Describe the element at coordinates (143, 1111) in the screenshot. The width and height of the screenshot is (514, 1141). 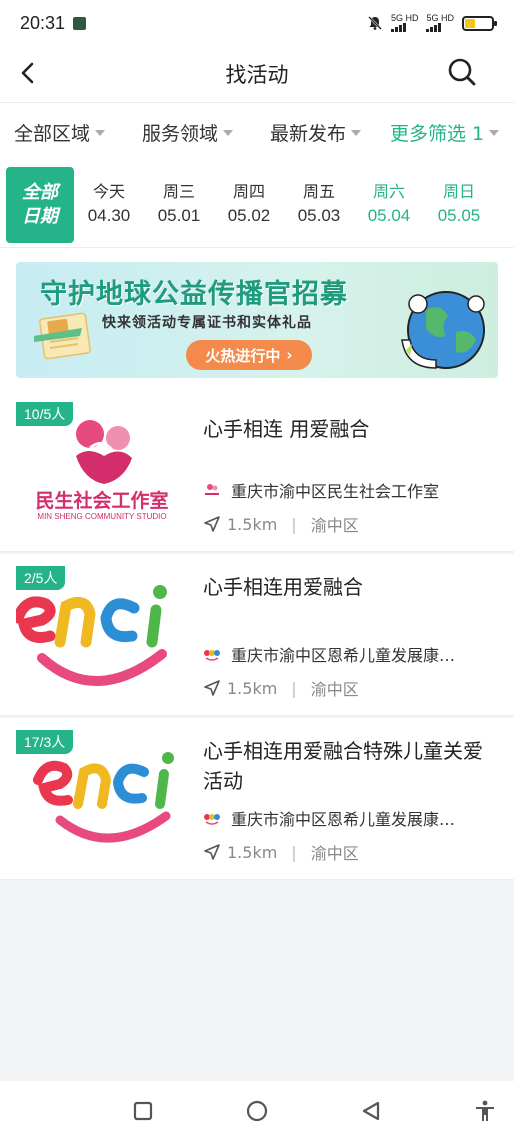
I see `square-recents-icon` at that location.